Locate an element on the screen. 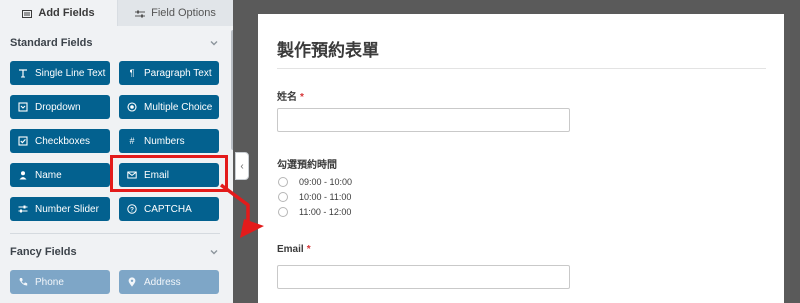  single-line-text-button: Single Line Text is located at coordinates (60, 73).